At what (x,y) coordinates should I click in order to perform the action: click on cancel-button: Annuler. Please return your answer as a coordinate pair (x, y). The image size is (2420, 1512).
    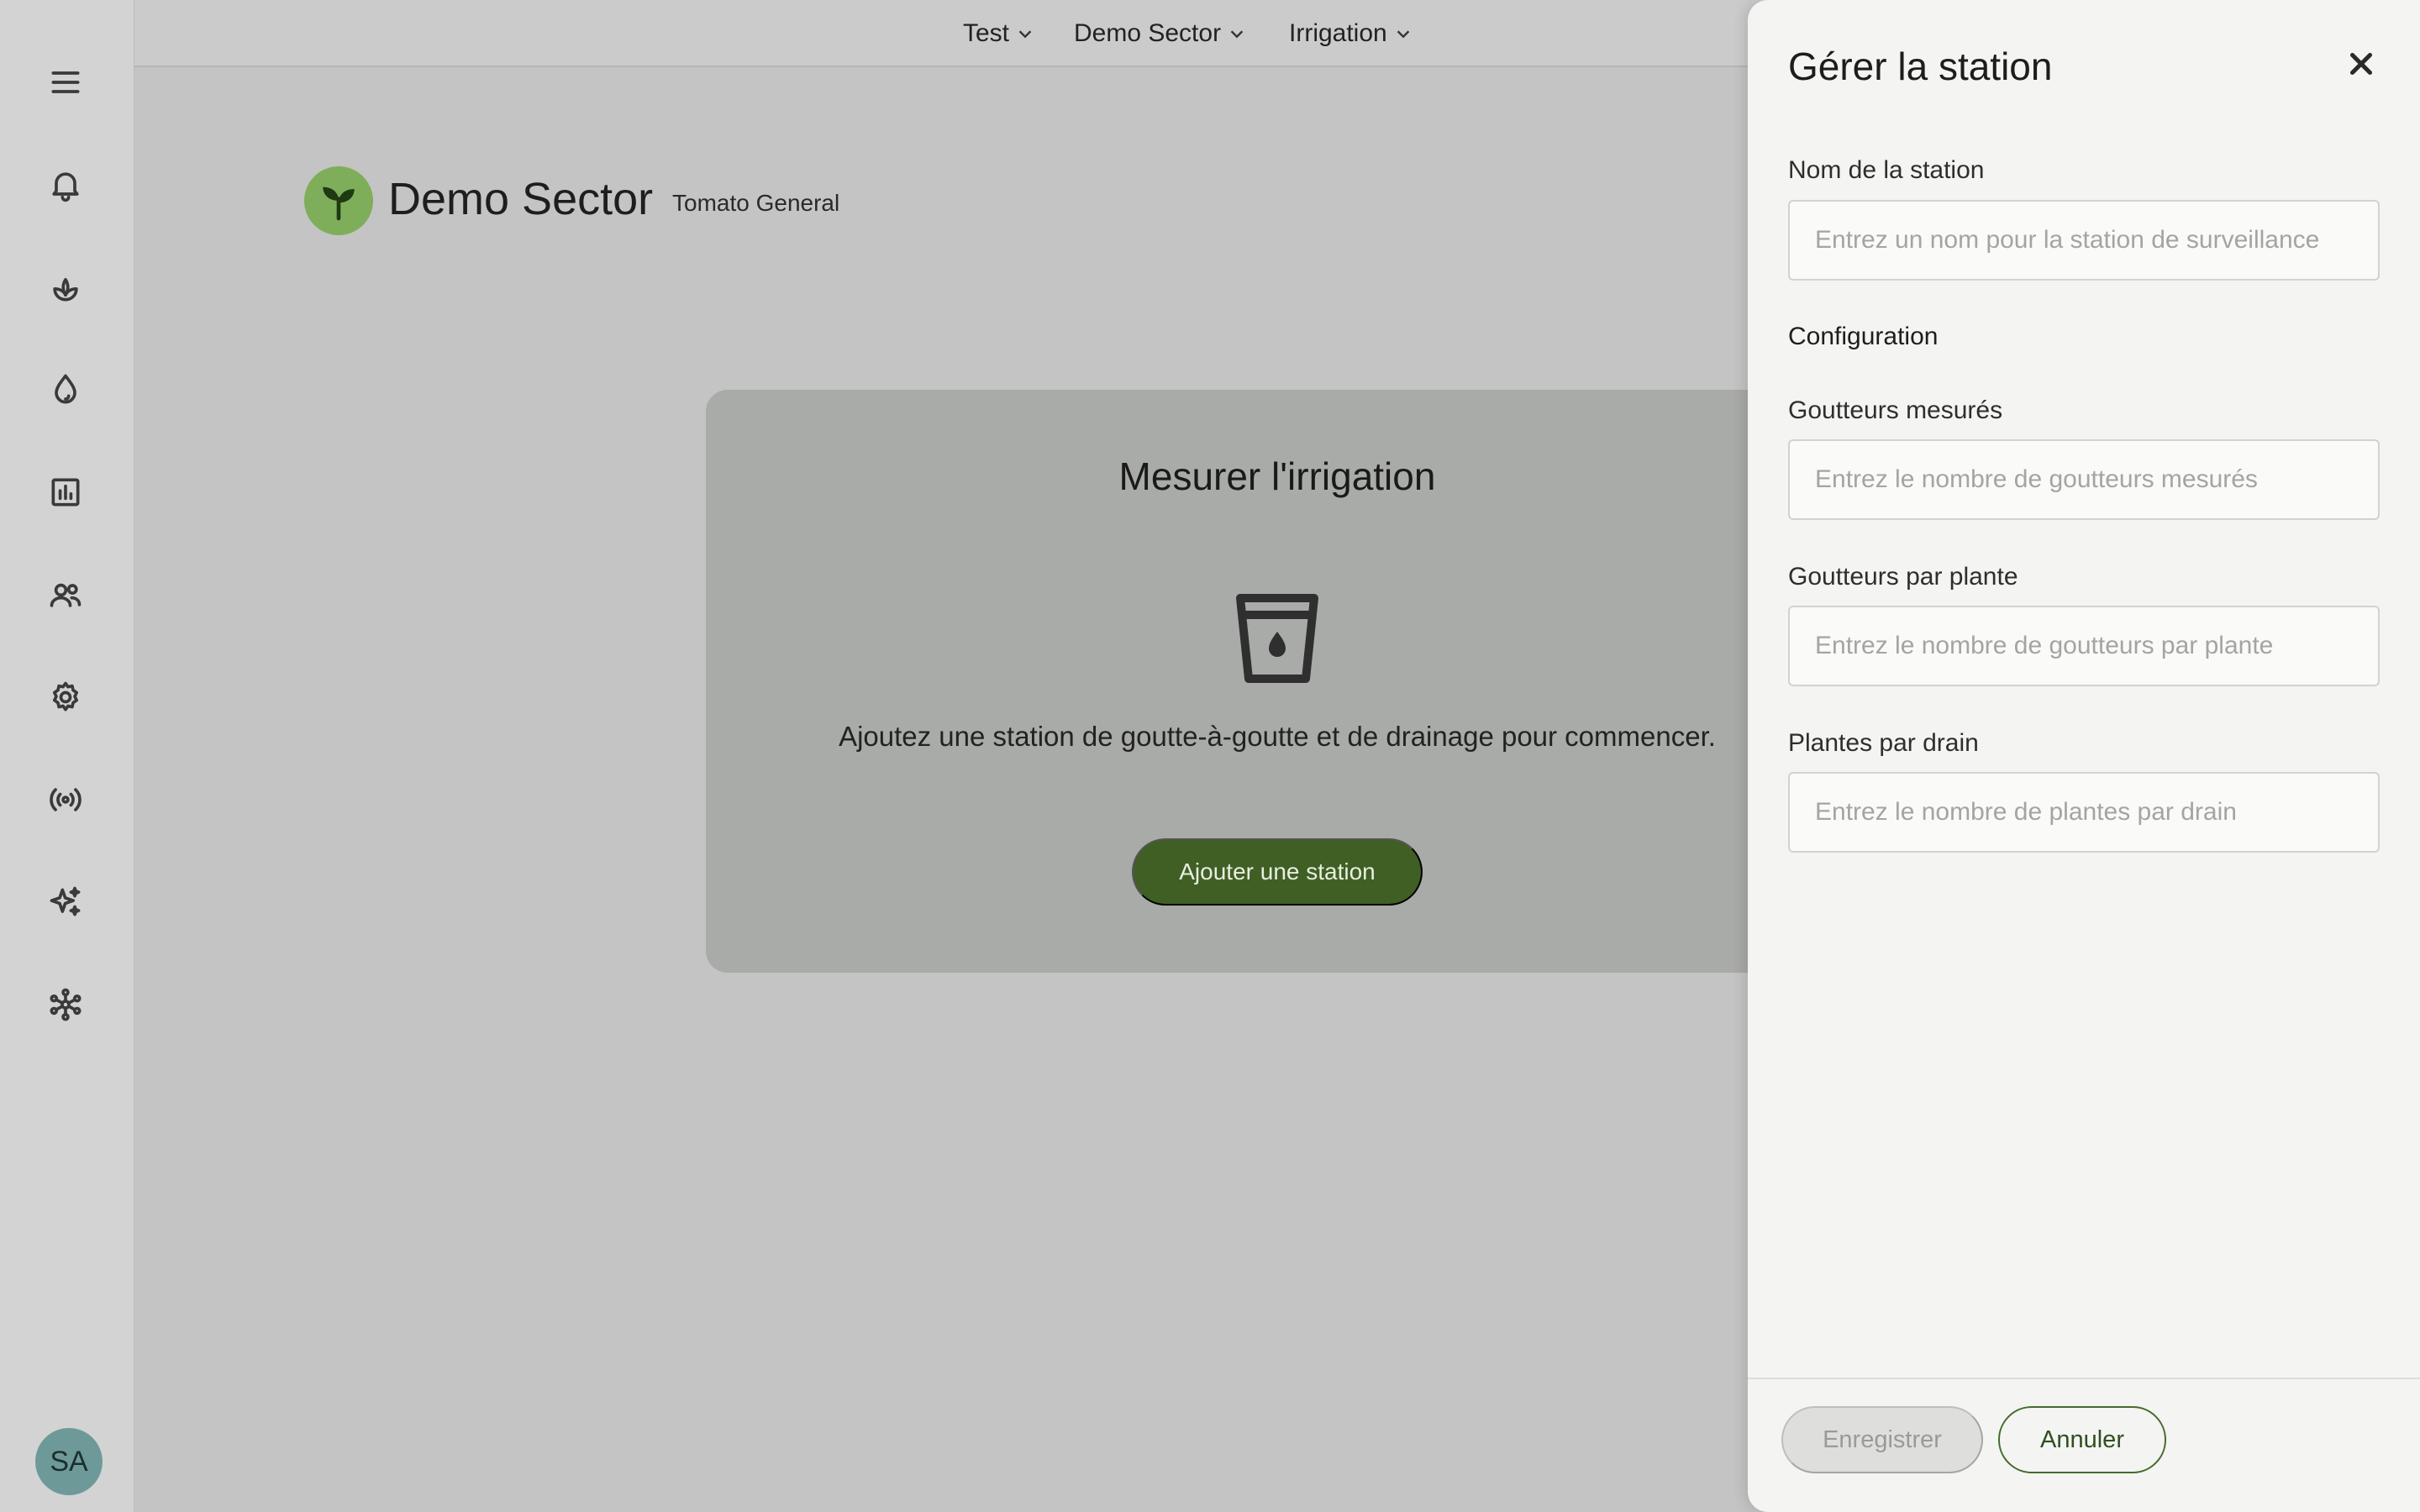
    Looking at the image, I should click on (2082, 1439).